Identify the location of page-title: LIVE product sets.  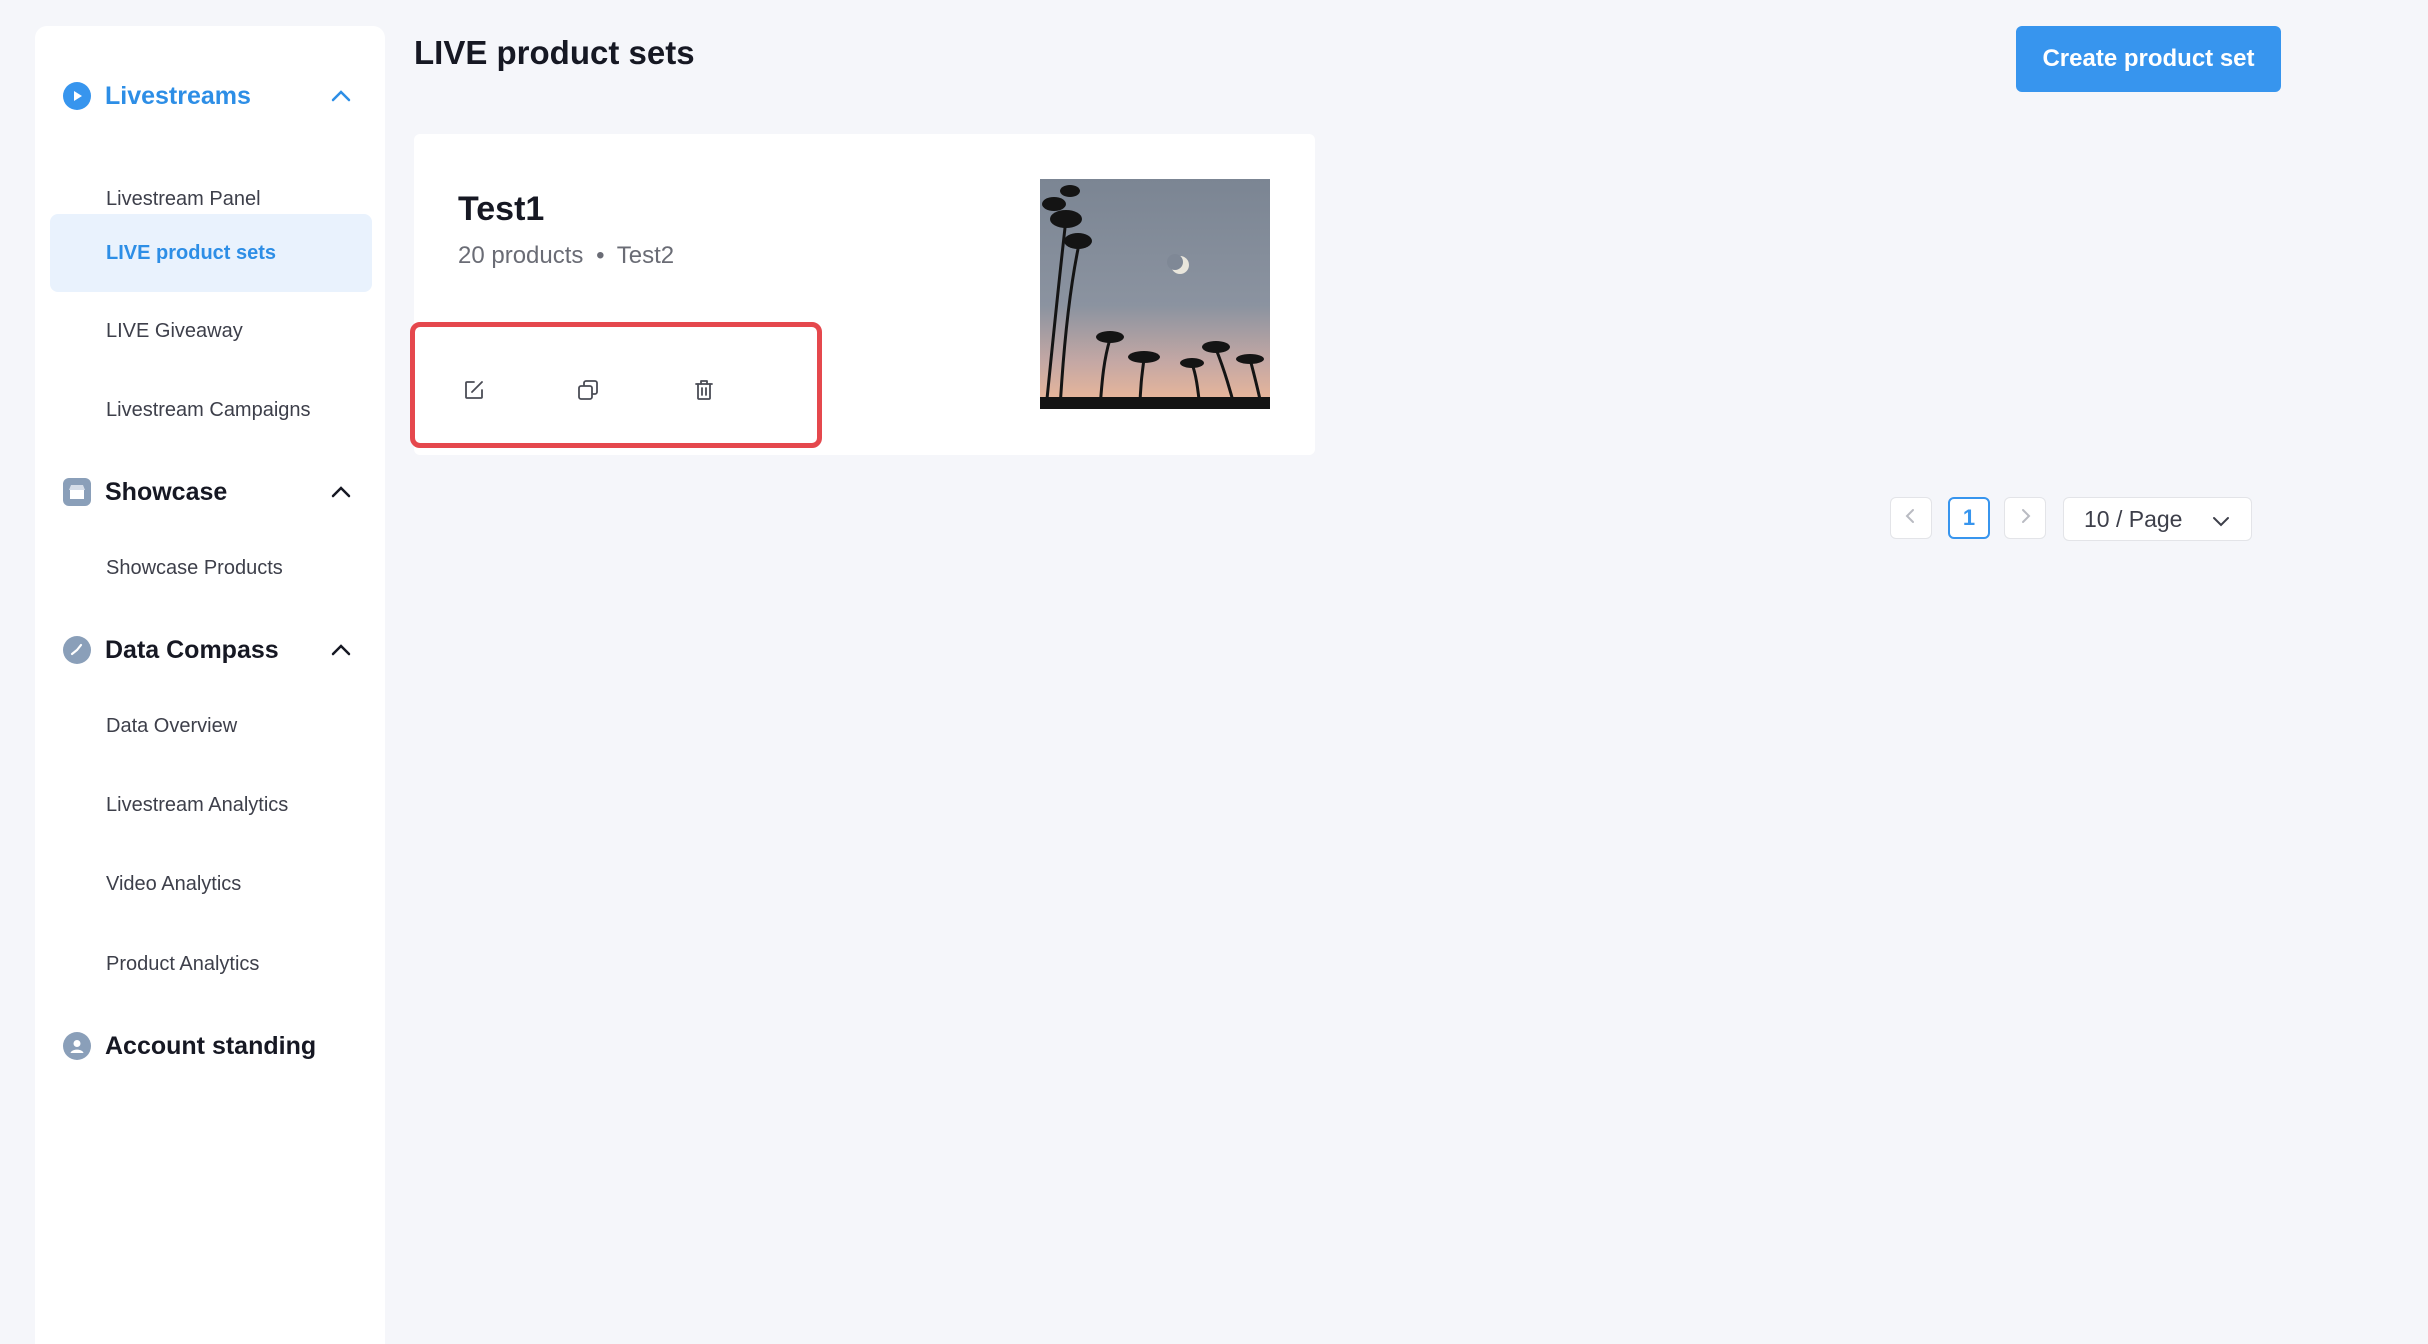
(554, 52).